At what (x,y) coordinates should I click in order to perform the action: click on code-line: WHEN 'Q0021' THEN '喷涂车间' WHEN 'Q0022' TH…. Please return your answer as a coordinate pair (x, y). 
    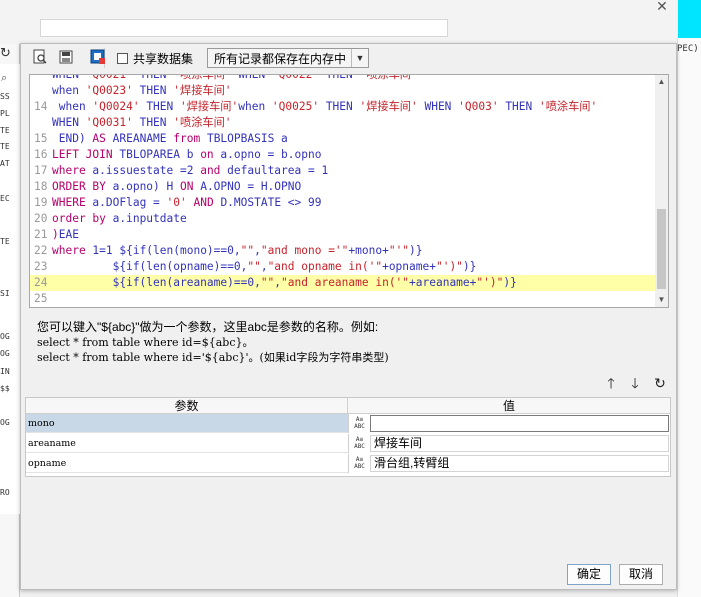
    Looking at the image, I should click on (342, 78).